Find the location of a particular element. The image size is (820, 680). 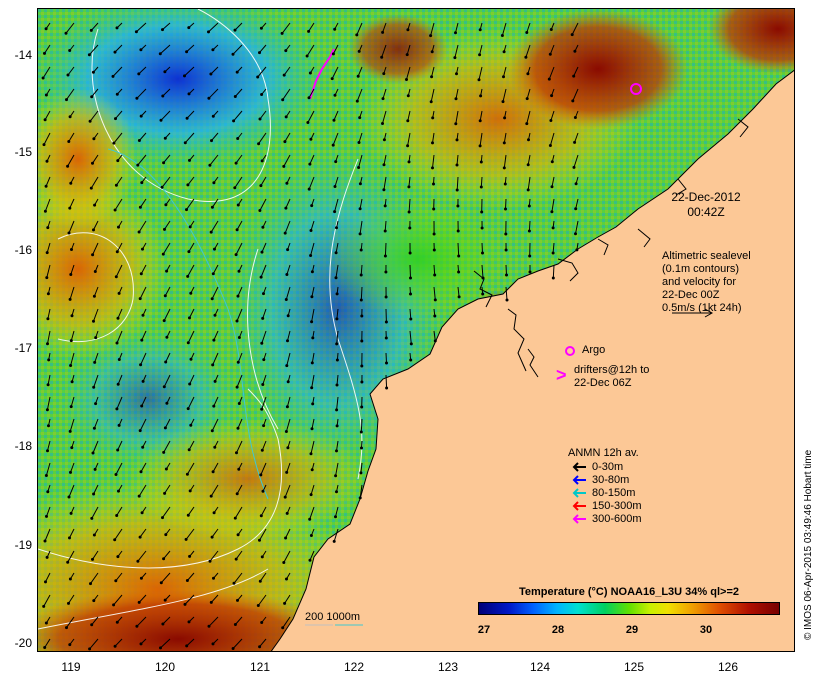

legend-item: 300-600m is located at coordinates (607, 519).